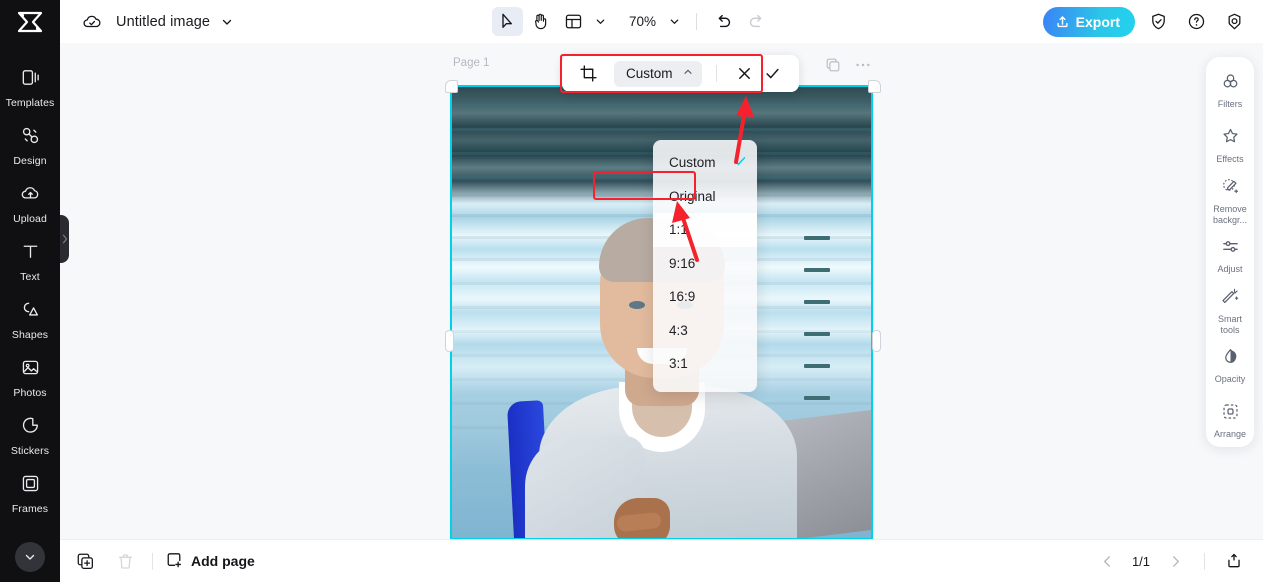 This screenshot has height=582, width=1263. I want to click on panel-item-arrange: Arrange, so click(1230, 421).